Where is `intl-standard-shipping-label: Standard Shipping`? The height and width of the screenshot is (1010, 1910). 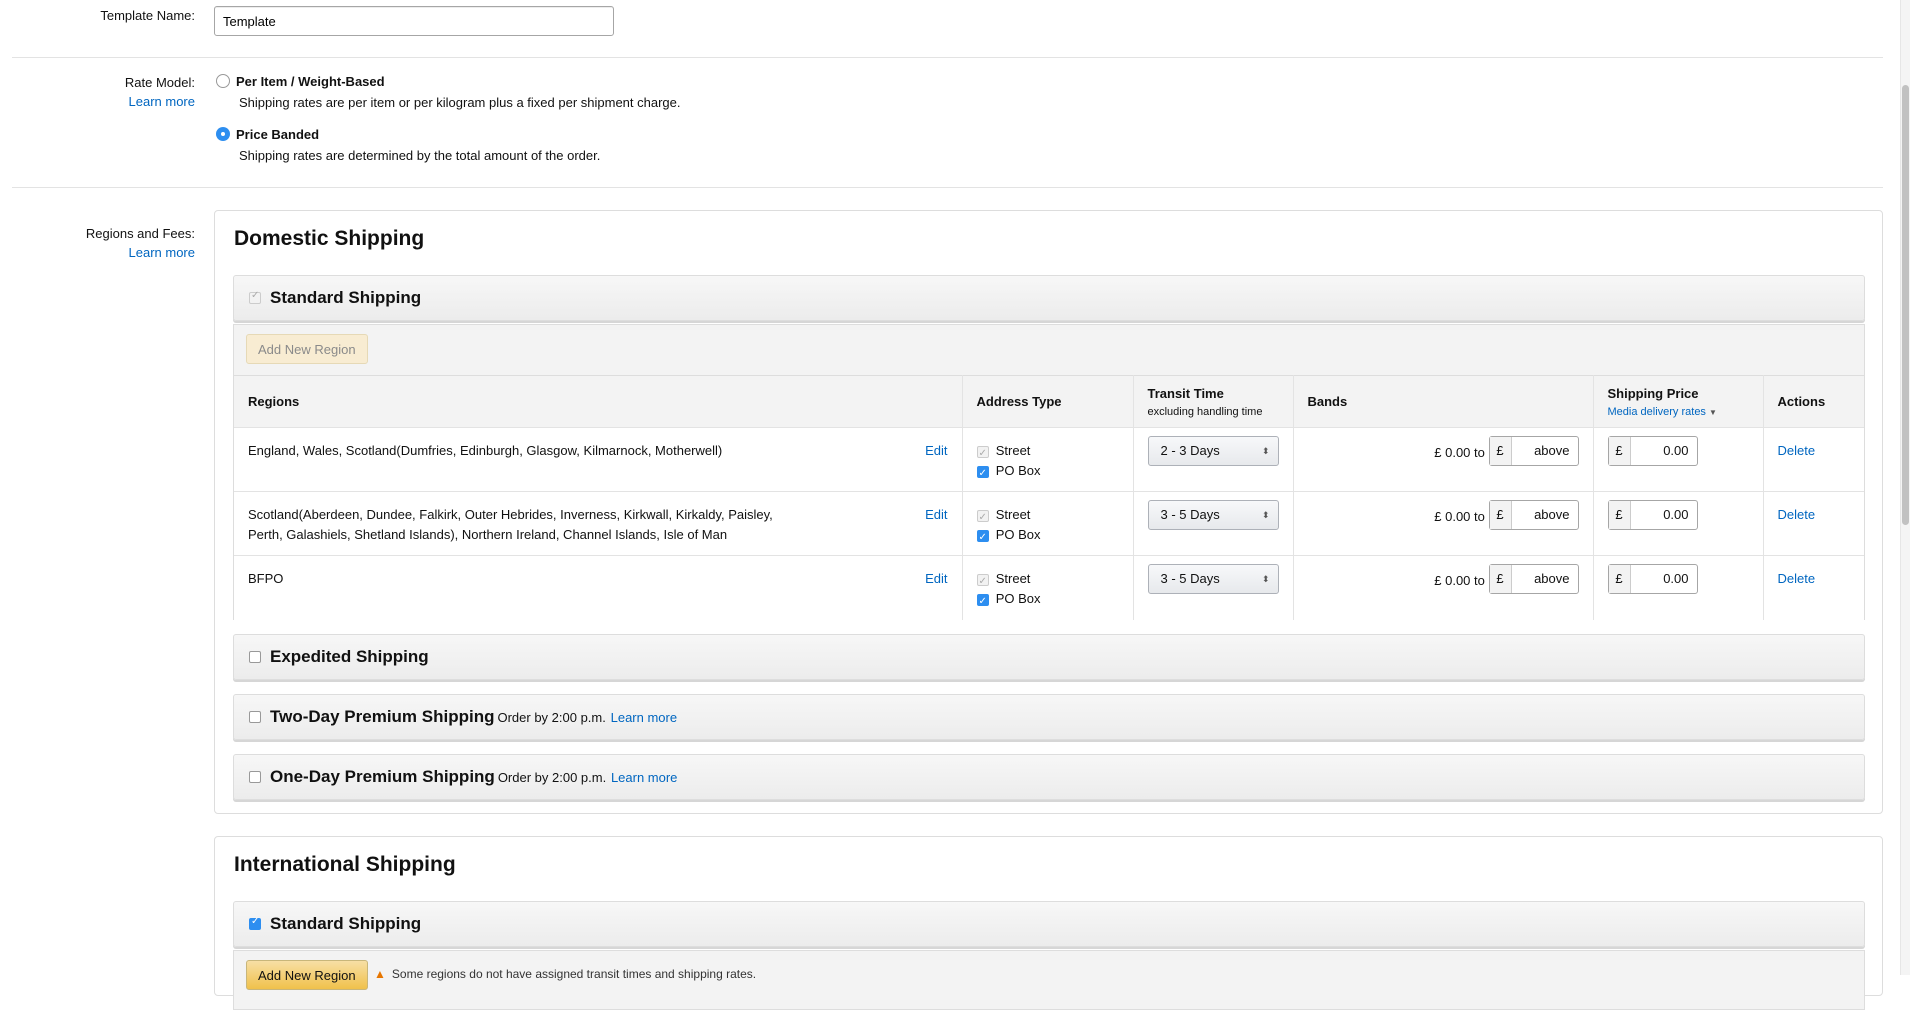 intl-standard-shipping-label: Standard Shipping is located at coordinates (346, 923).